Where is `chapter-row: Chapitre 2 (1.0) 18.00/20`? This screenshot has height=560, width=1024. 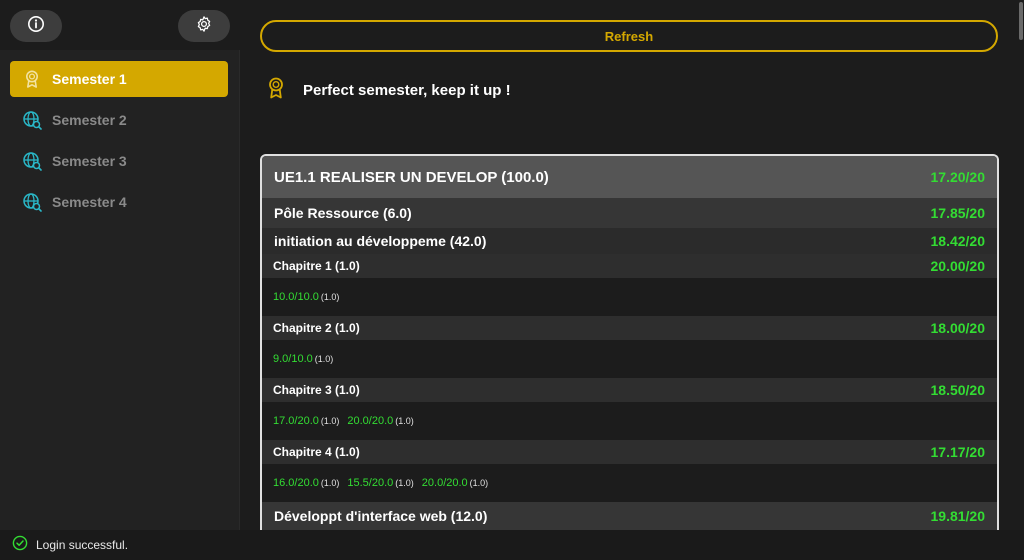
chapter-row: Chapitre 2 (1.0) 18.00/20 is located at coordinates (629, 328).